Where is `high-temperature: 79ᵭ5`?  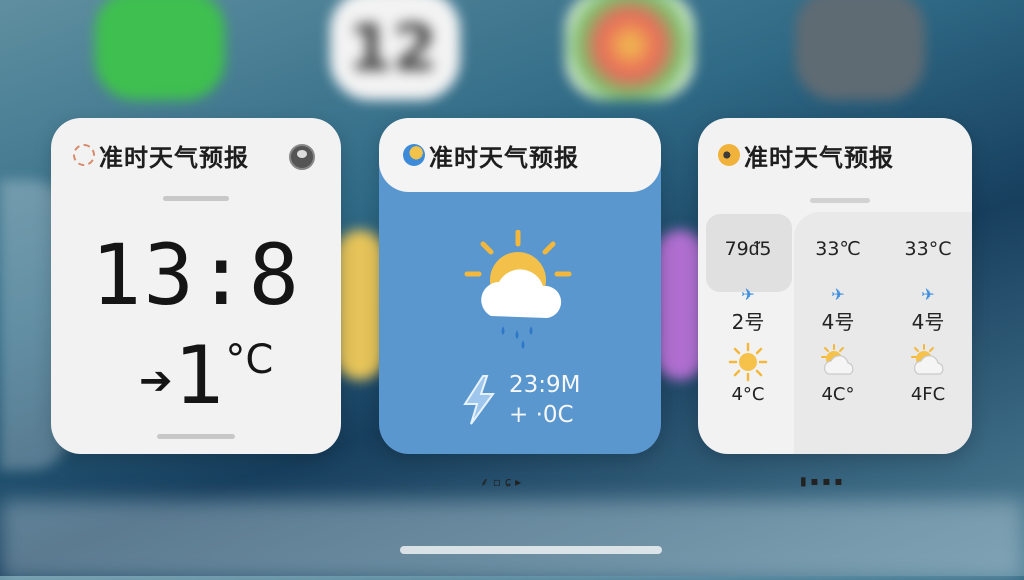 high-temperature: 79ᵭ5 is located at coordinates (748, 249).